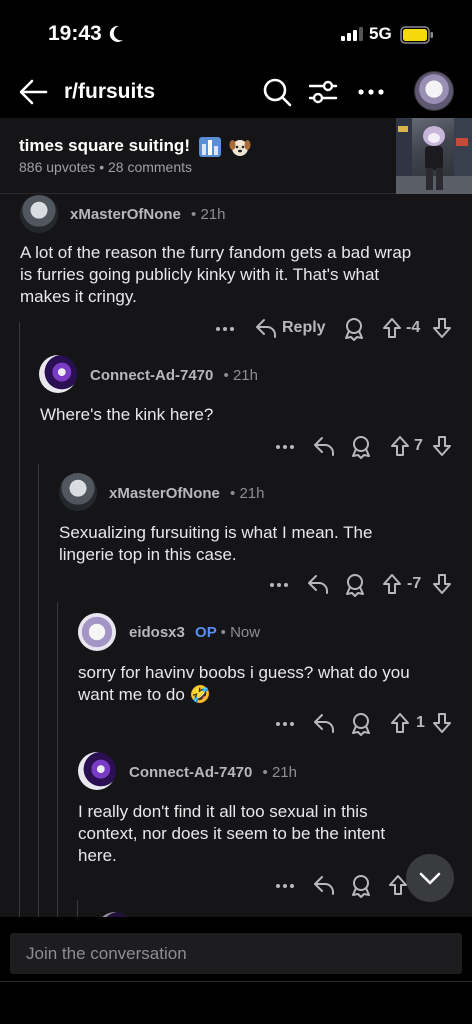 The width and height of the screenshot is (472, 1024). Describe the element at coordinates (236, 33) in the screenshot. I see `status-bar: 19:43 5G` at that location.